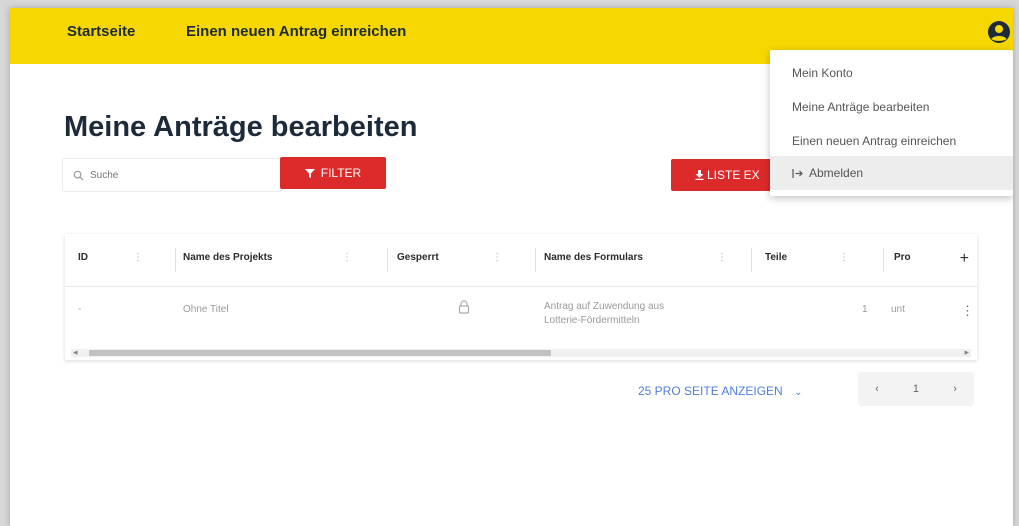 This screenshot has height=526, width=1019. I want to click on filter-button: FILTER, so click(333, 173).